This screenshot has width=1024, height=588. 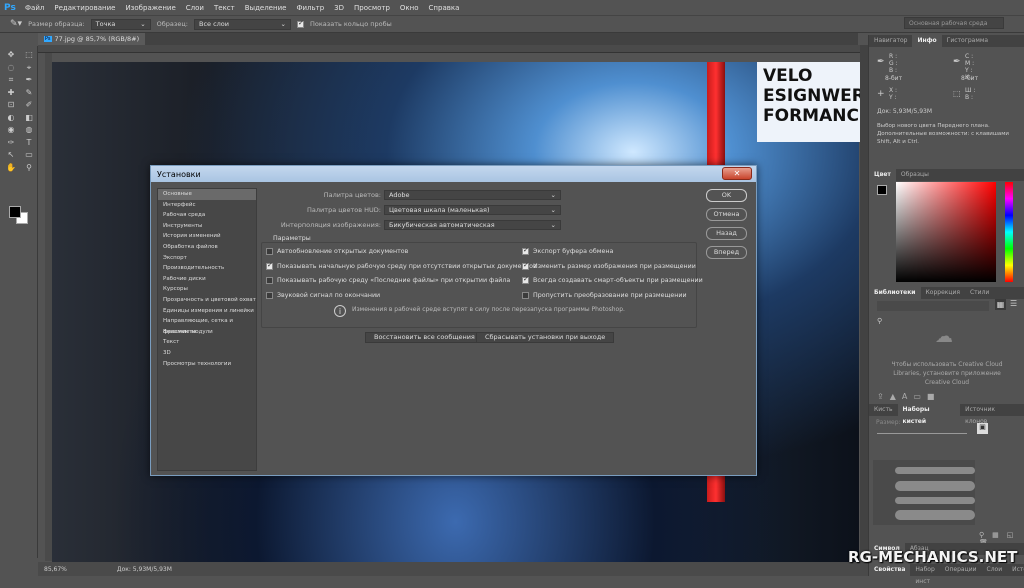 What do you see at coordinates (915, 175) in the screenshot?
I see `panel-tab: Образцы` at bounding box center [915, 175].